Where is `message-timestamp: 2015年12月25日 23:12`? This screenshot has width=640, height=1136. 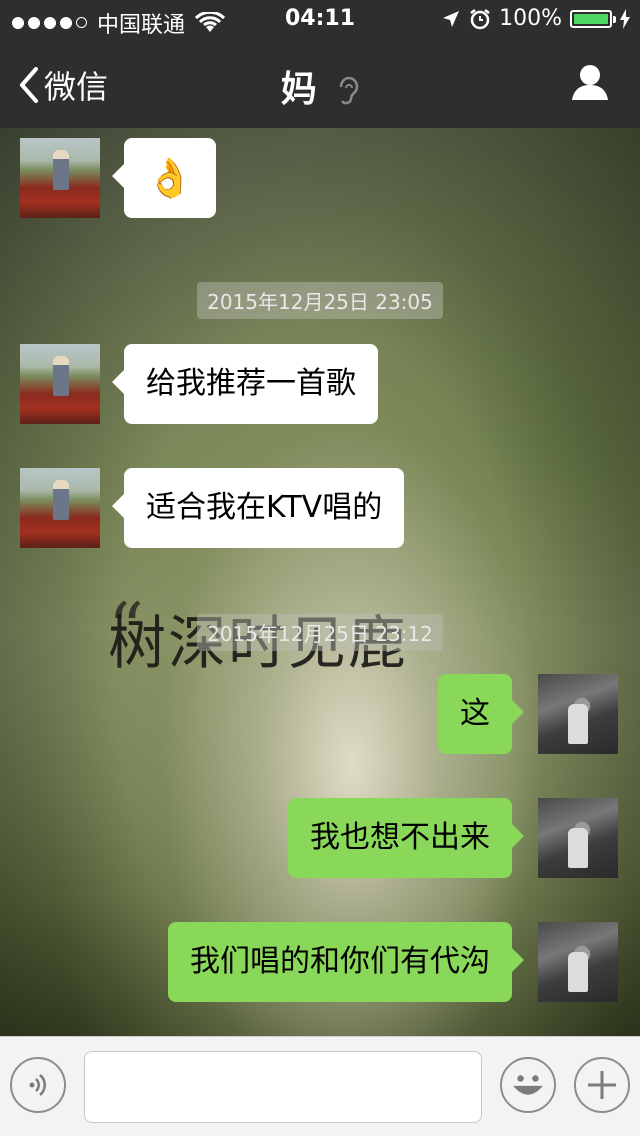 message-timestamp: 2015年12月25日 23:12 is located at coordinates (320, 632).